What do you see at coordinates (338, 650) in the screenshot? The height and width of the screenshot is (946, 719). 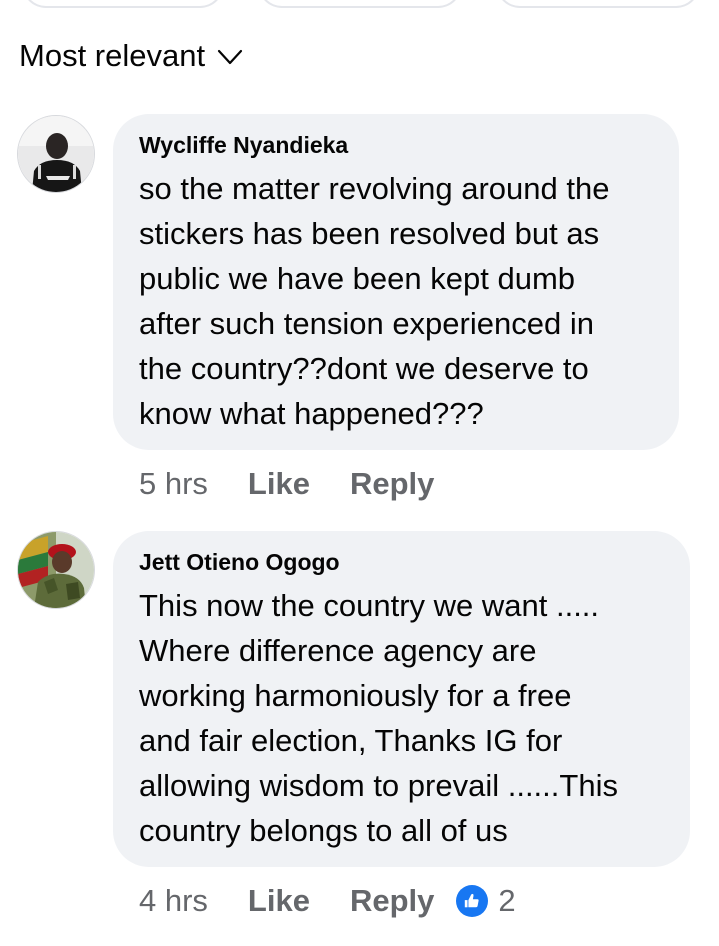 I see `comment-line: Where difference agency are` at bounding box center [338, 650].